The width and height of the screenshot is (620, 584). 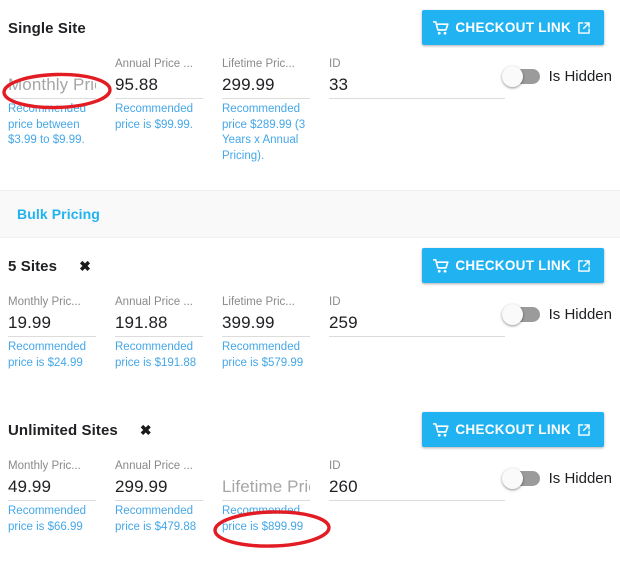 I want to click on monthly-price-input: 49.99, so click(x=52, y=487).